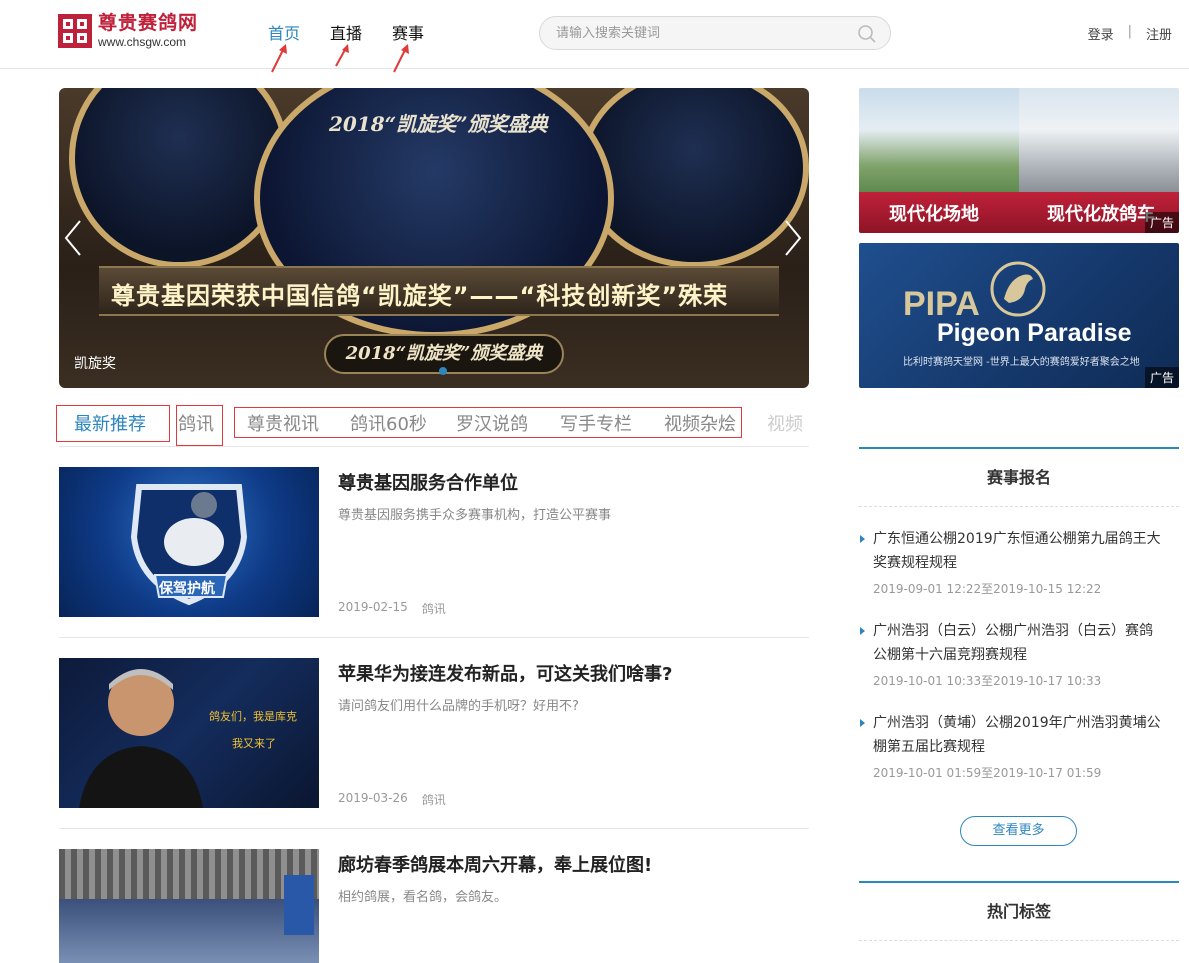 The width and height of the screenshot is (1189, 963). What do you see at coordinates (141, 738) in the screenshot?
I see `person-icon` at bounding box center [141, 738].